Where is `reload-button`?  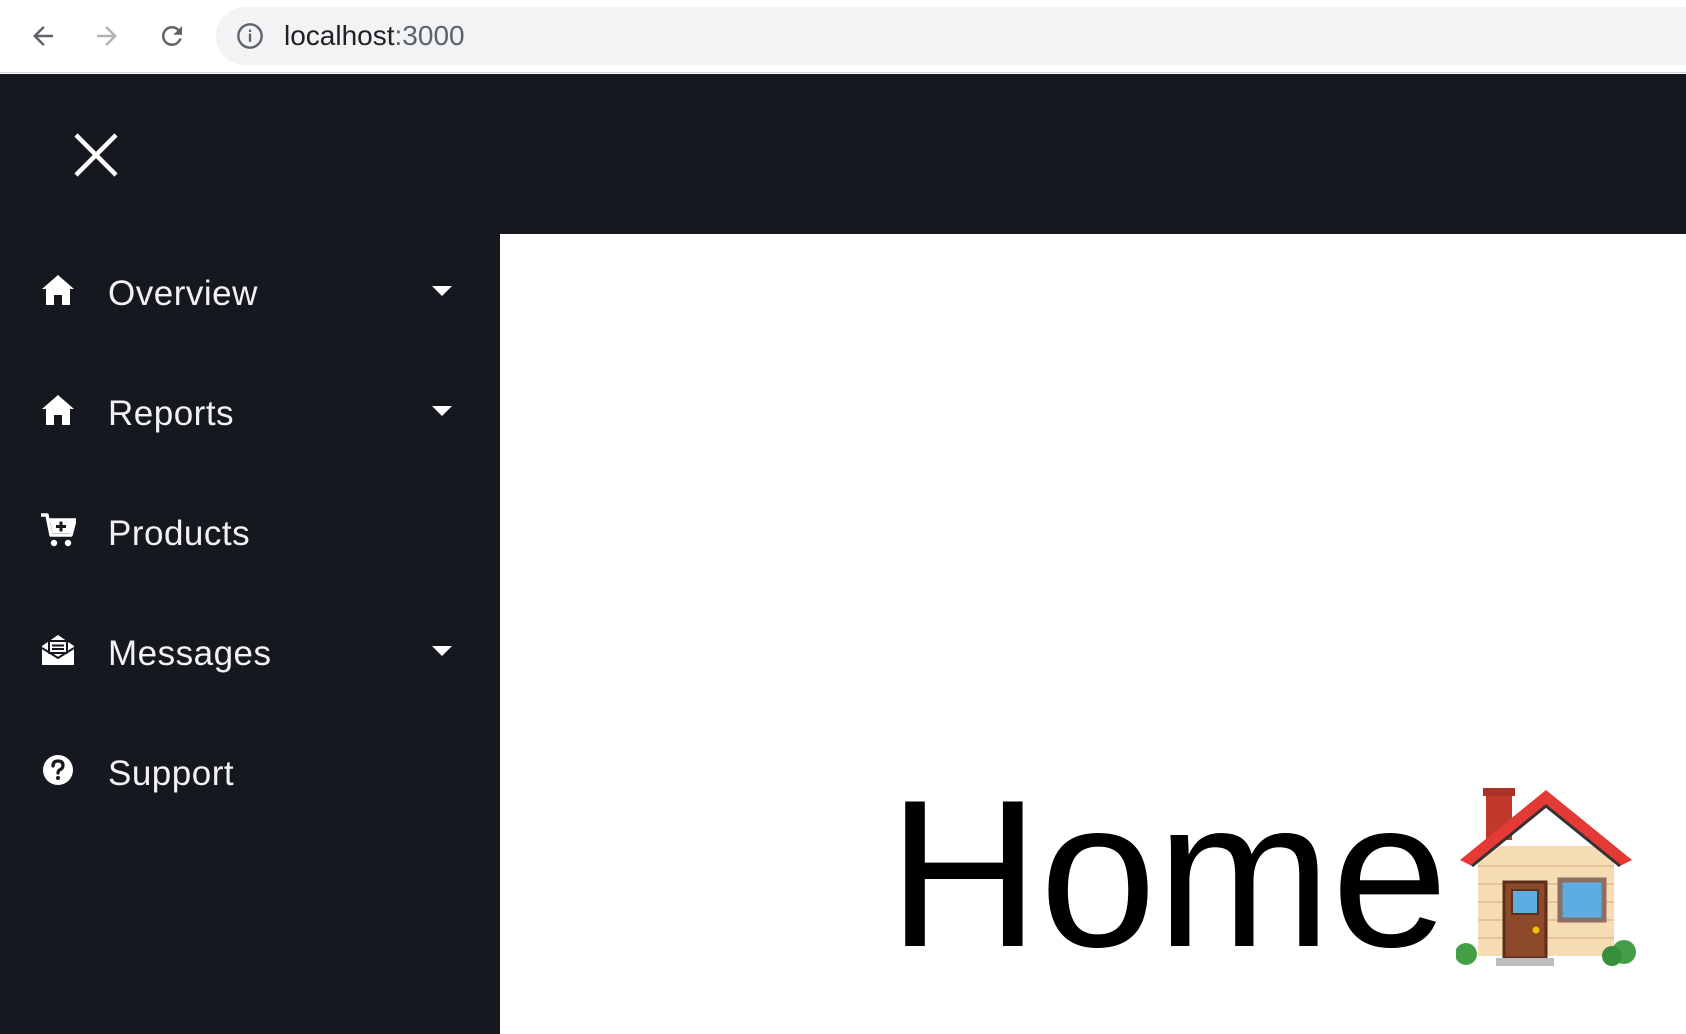 reload-button is located at coordinates (172, 36).